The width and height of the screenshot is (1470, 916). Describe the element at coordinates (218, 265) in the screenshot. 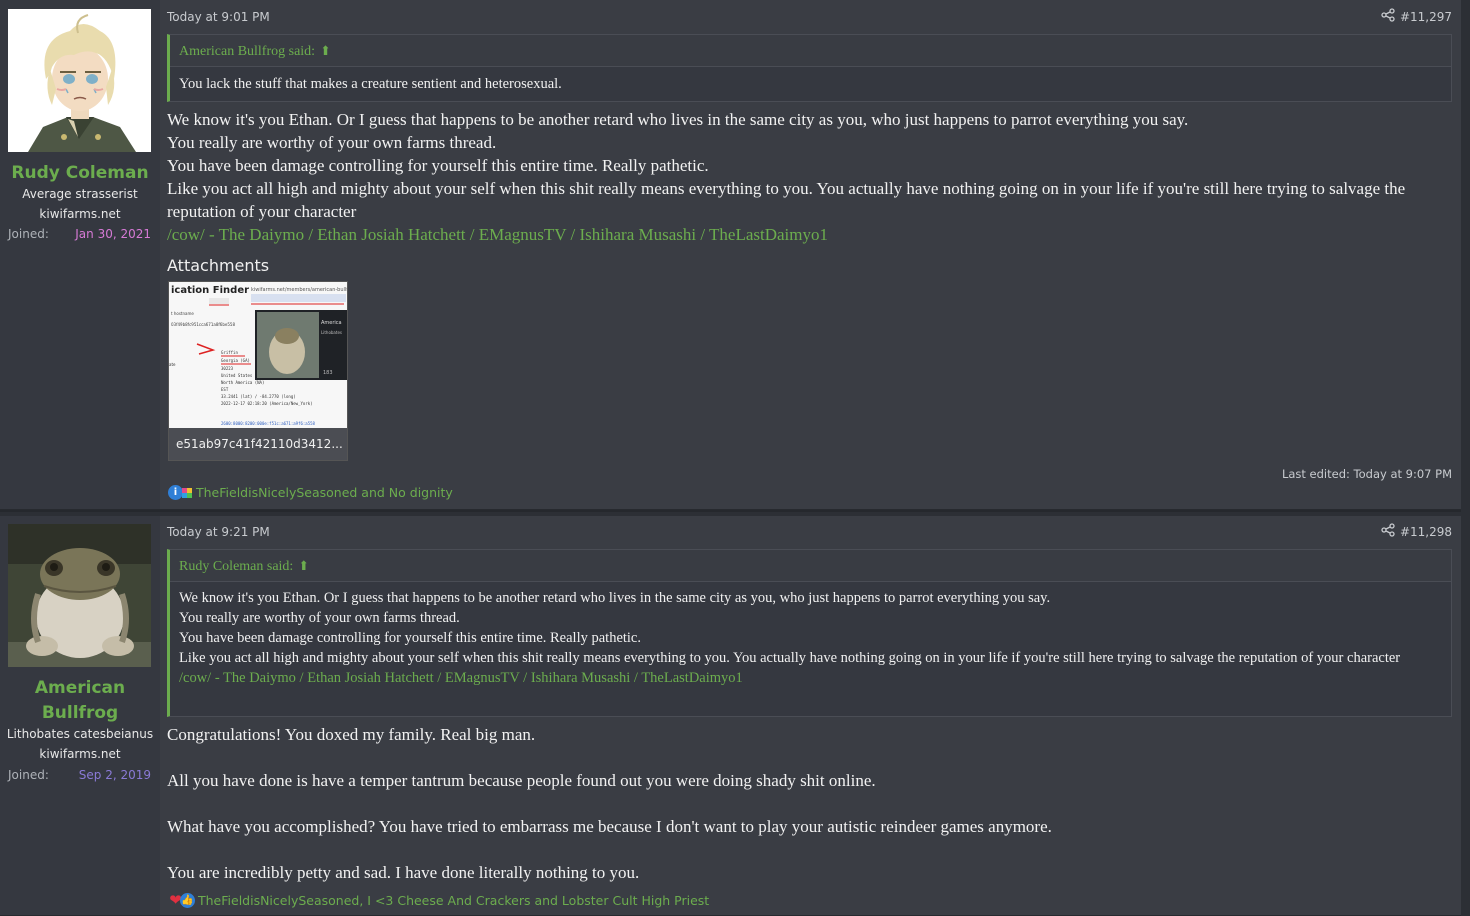

I see `attachments-heading: Attachments` at that location.